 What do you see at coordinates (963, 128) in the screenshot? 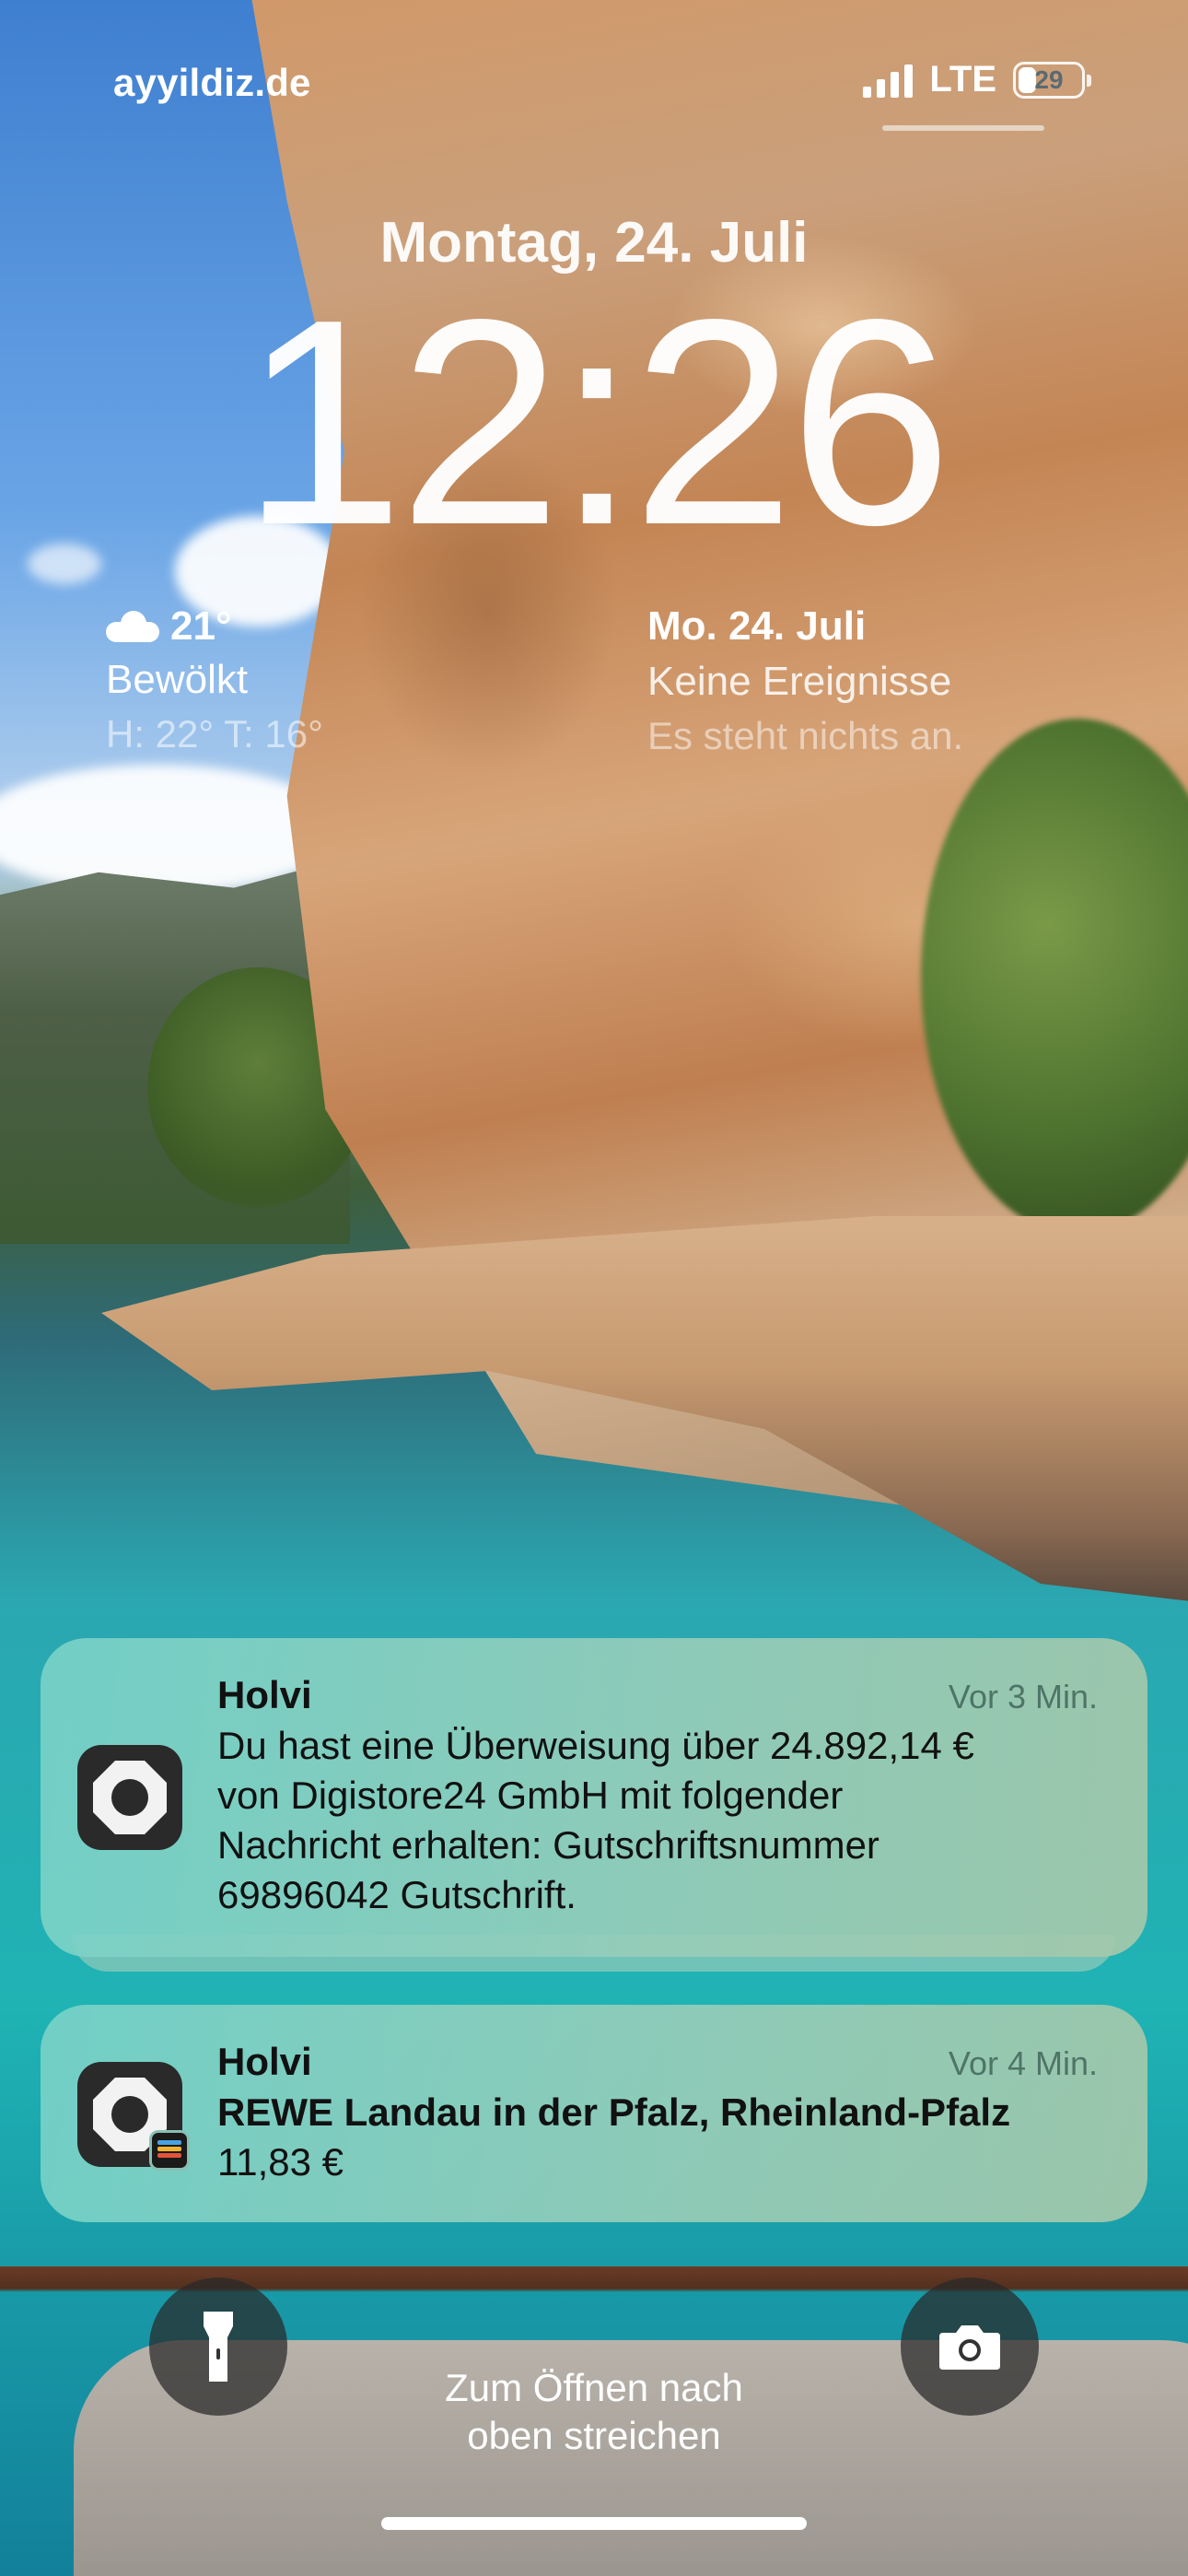
I see `control-center-indicator` at bounding box center [963, 128].